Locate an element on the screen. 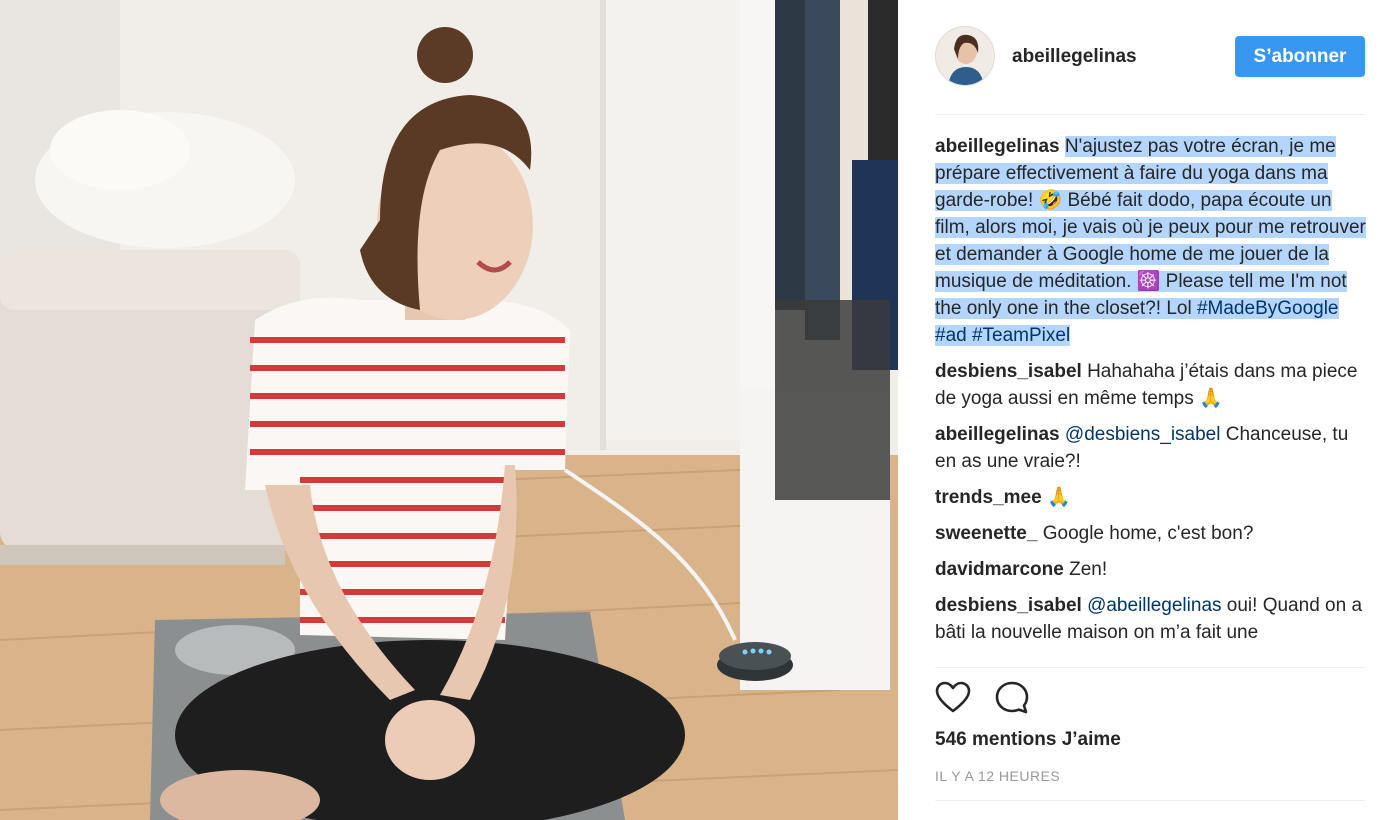 This screenshot has height=820, width=1400. likes-count: 546 mentions J’aime is located at coordinates (1028, 740).